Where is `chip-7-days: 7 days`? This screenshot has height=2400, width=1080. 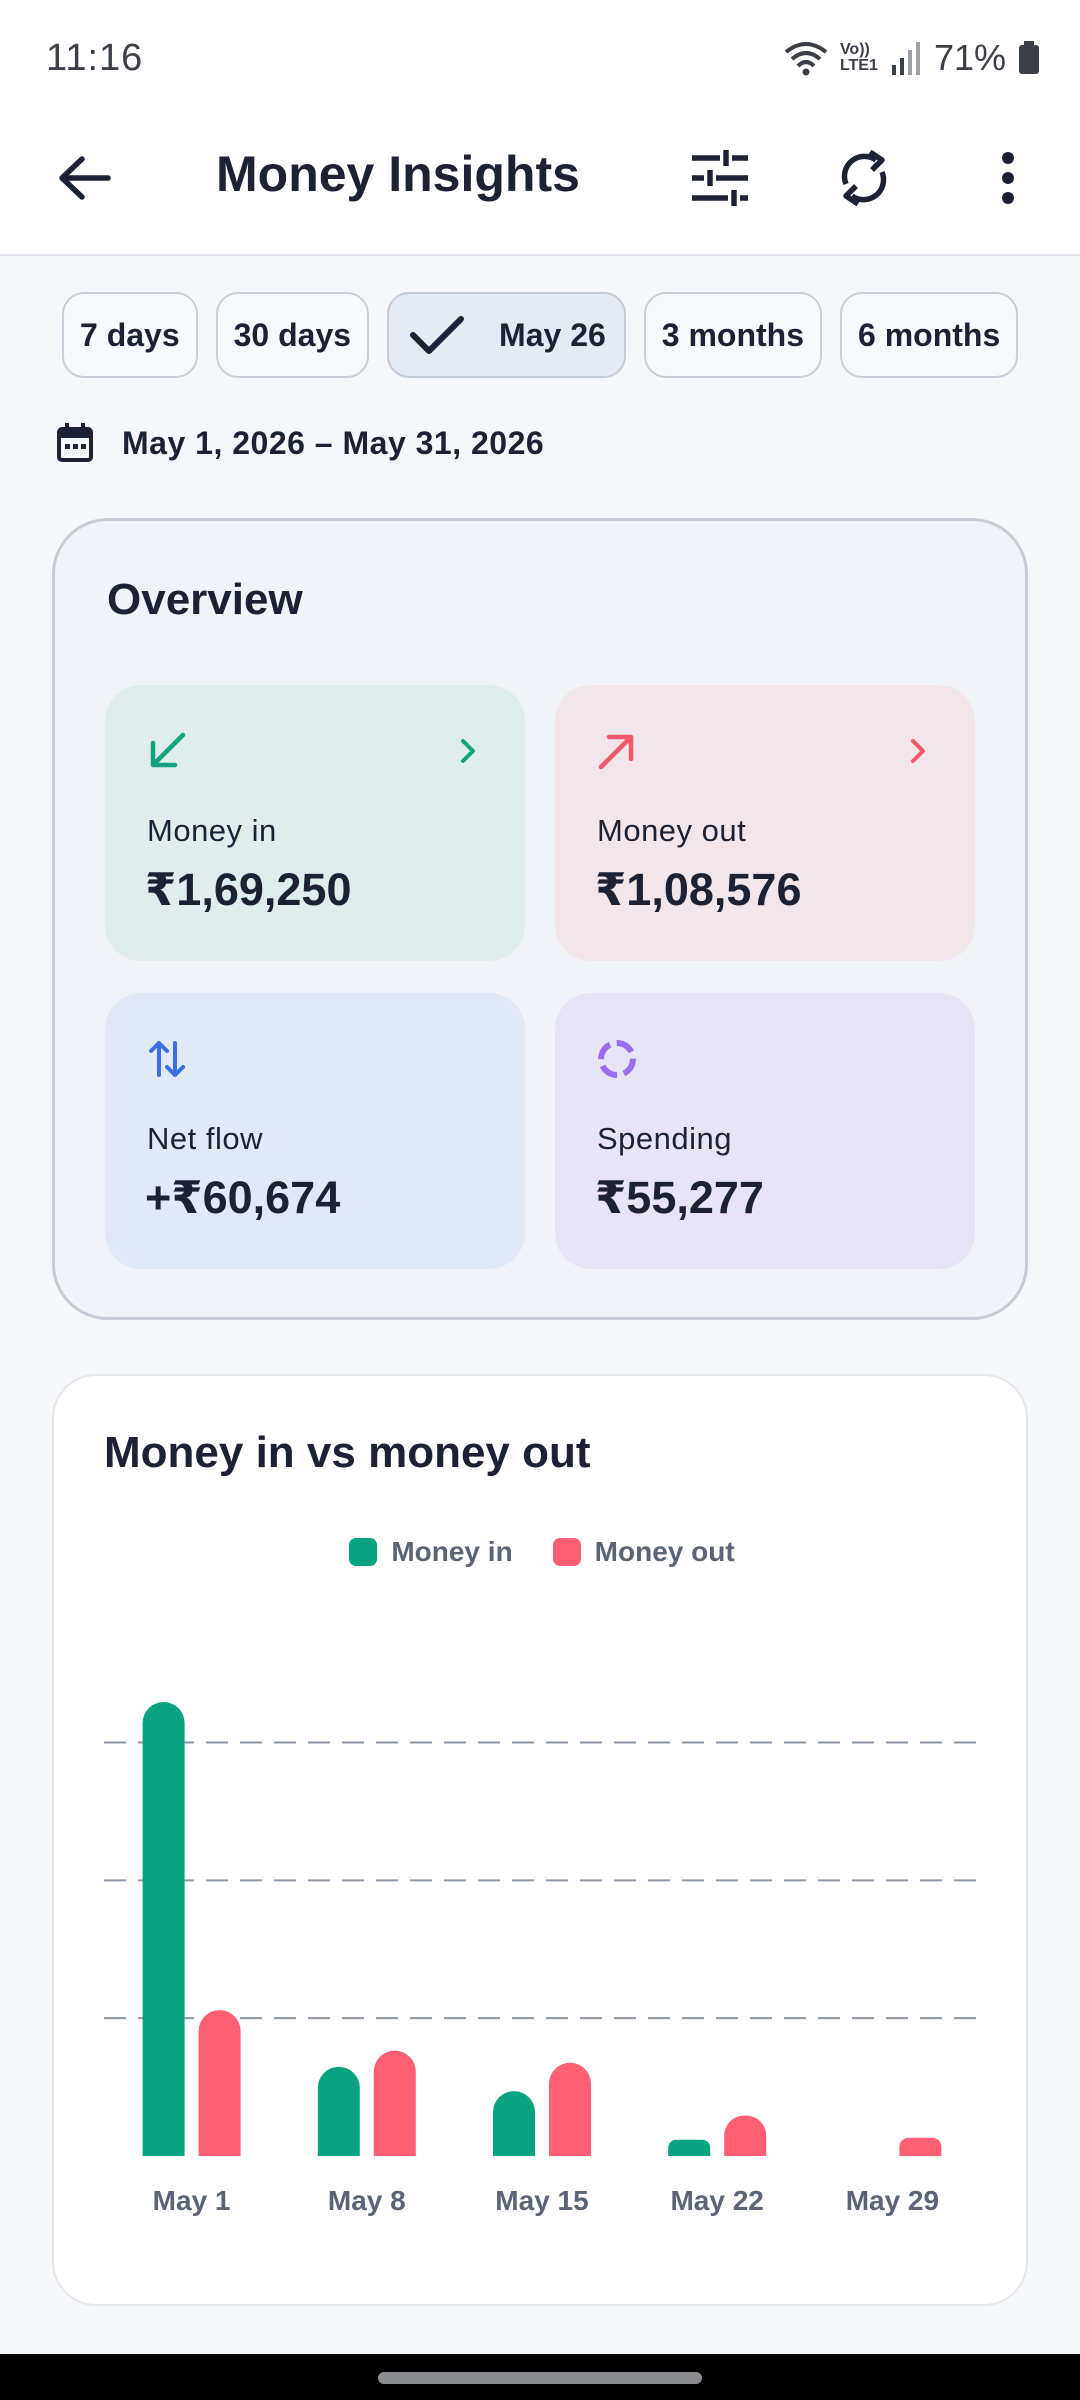 chip-7-days: 7 days is located at coordinates (130, 335).